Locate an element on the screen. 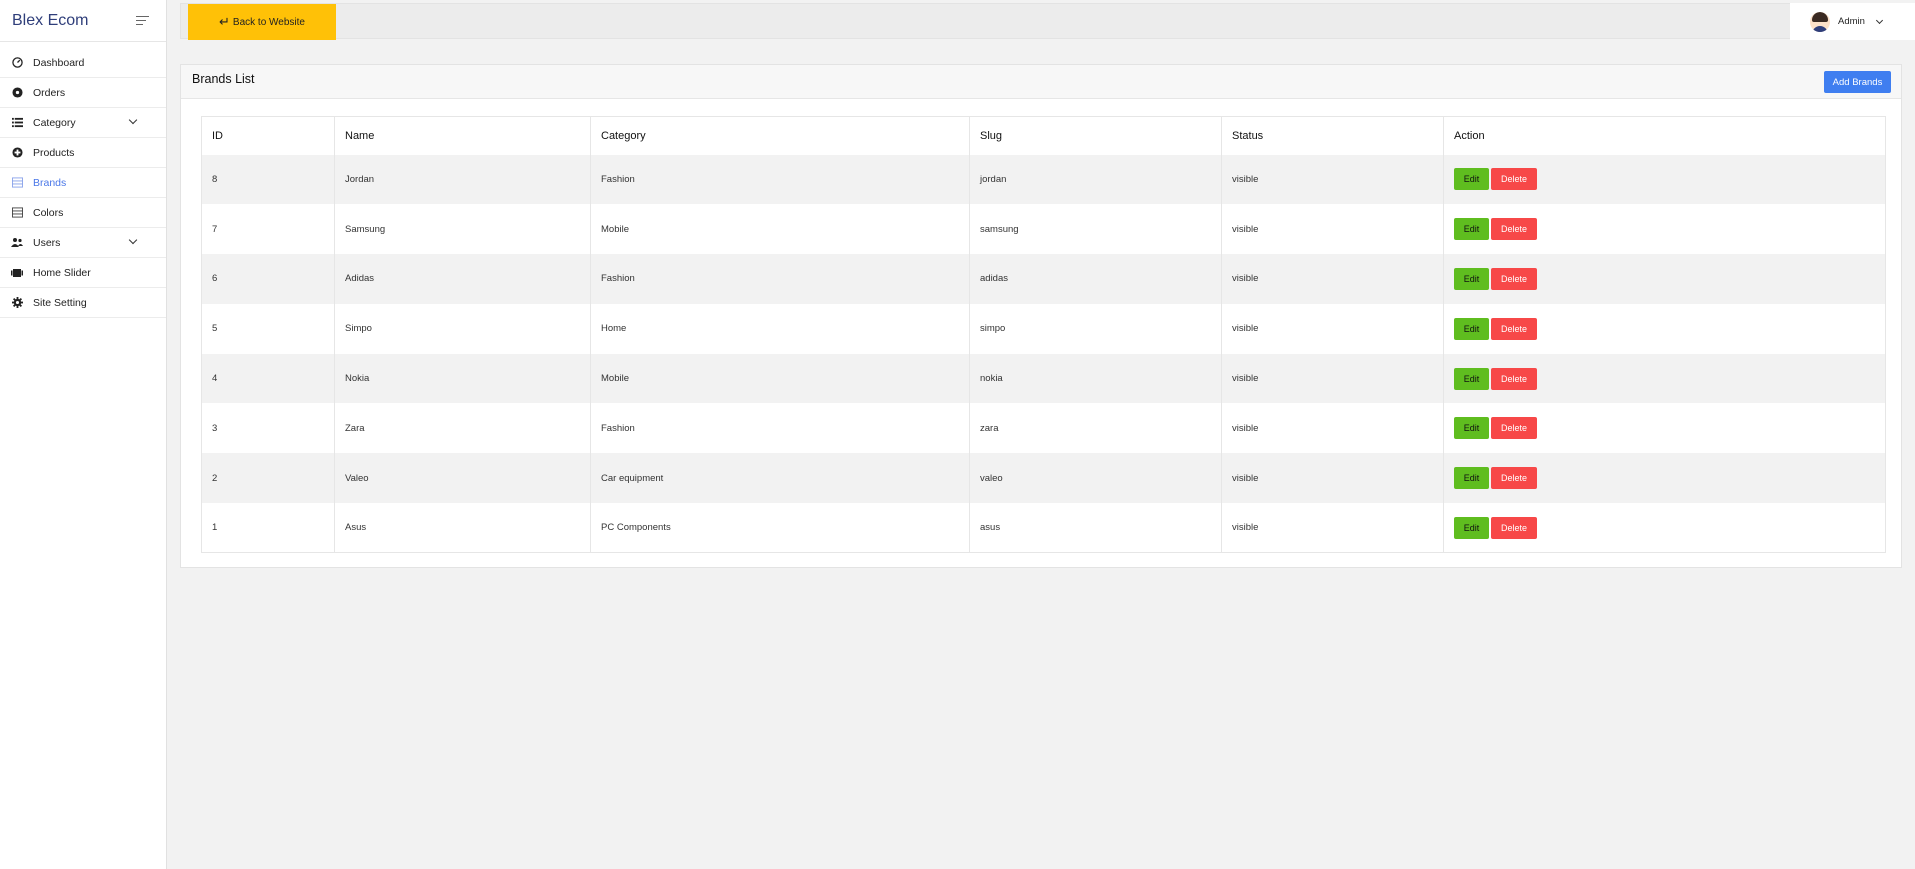 The width and height of the screenshot is (1915, 869). sidebar-item-colors: Colors is located at coordinates (83, 213).